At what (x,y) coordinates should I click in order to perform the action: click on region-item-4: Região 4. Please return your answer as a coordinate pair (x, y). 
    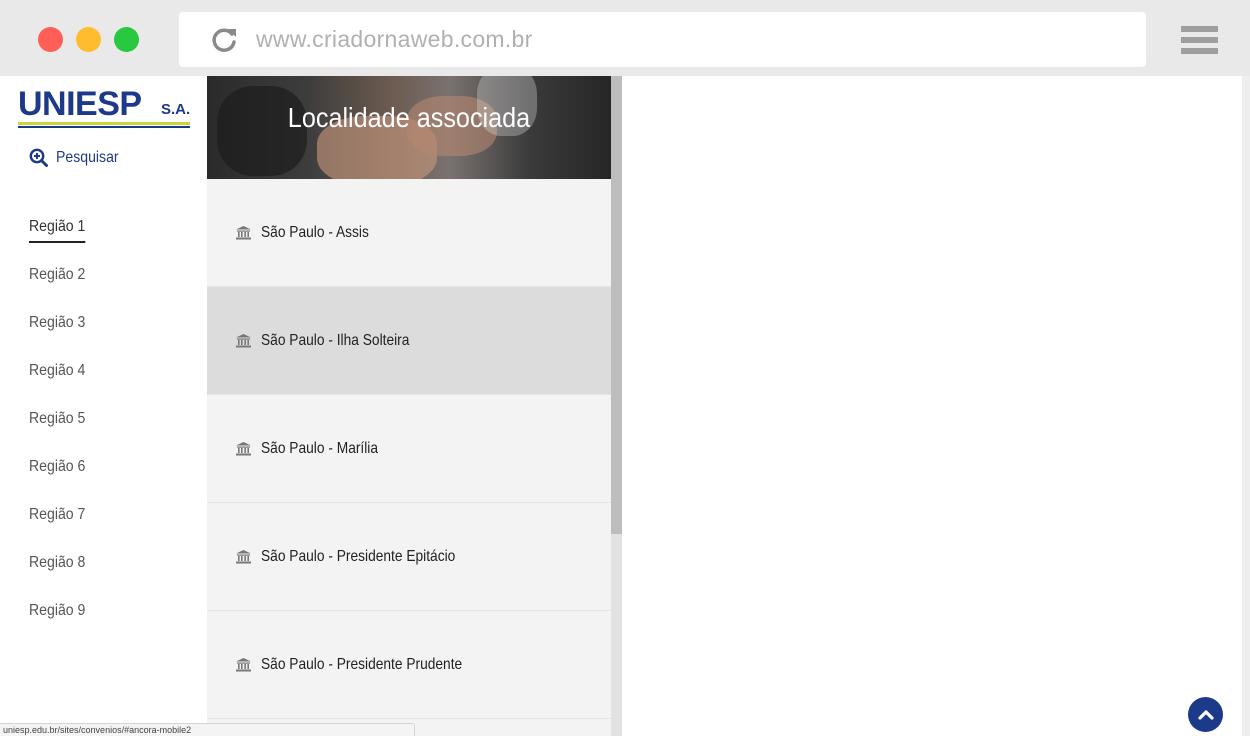
    Looking at the image, I should click on (57, 386).